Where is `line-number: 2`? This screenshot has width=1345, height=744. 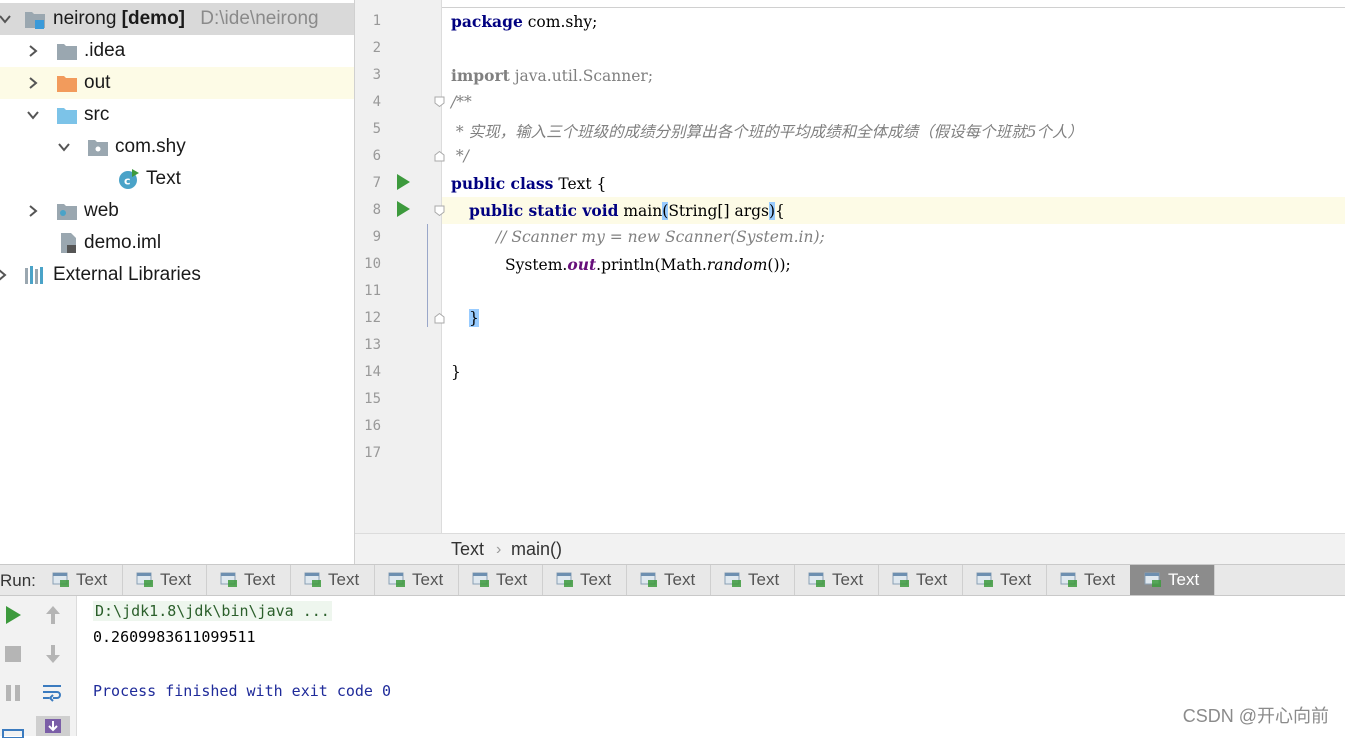
line-number: 2 is located at coordinates (376, 48).